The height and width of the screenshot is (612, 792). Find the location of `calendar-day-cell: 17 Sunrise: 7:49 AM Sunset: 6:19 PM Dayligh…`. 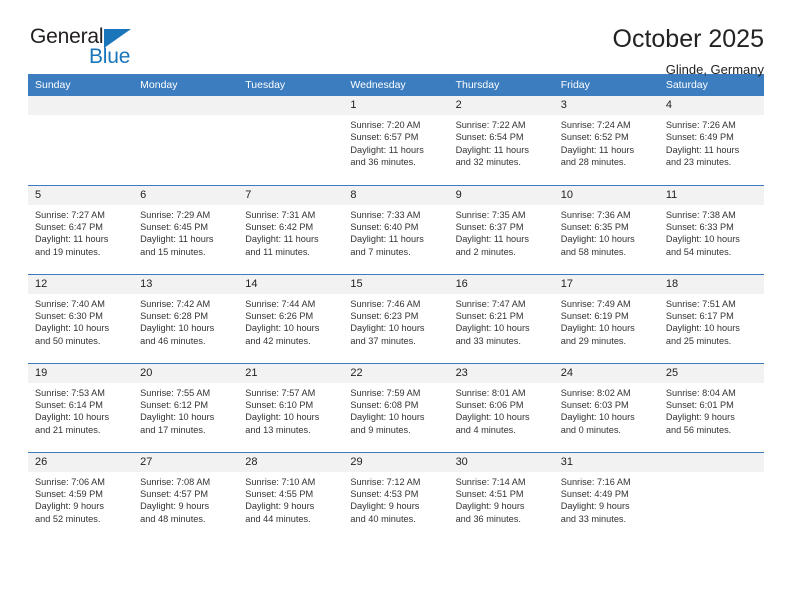

calendar-day-cell: 17 Sunrise: 7:49 AM Sunset: 6:19 PM Dayligh… is located at coordinates (606, 318).